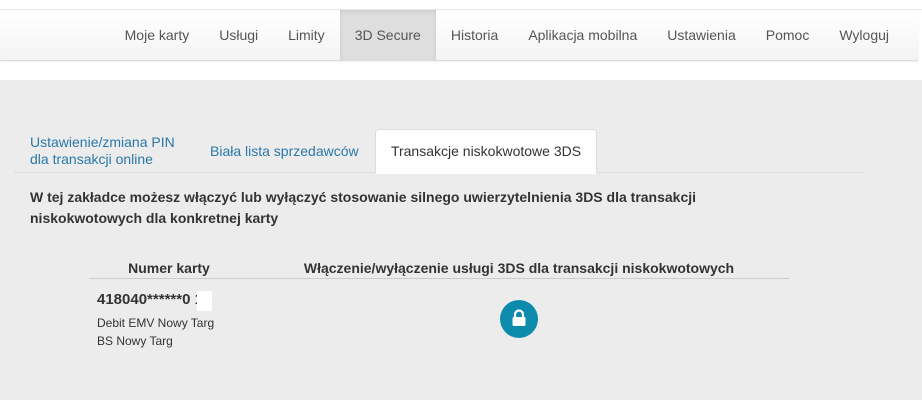 The width and height of the screenshot is (922, 400). What do you see at coordinates (169, 268) in the screenshot?
I see `column-header-card-number: Numer karty` at bounding box center [169, 268].